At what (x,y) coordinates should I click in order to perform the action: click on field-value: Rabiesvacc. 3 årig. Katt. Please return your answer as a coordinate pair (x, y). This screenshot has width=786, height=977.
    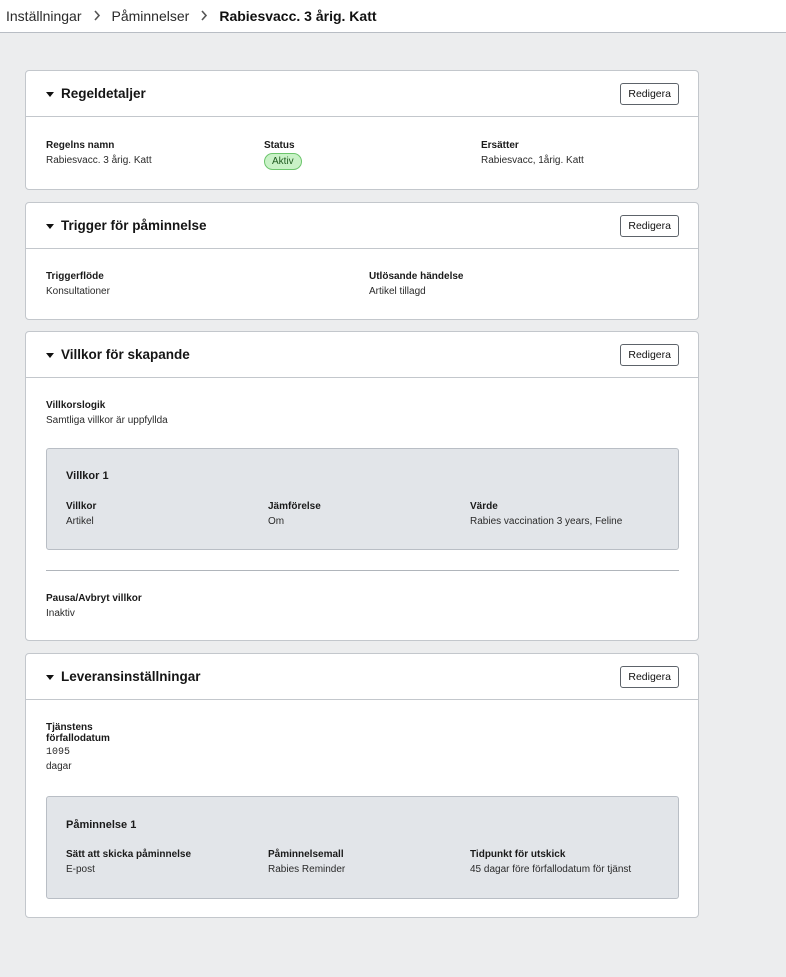
    Looking at the image, I should click on (99, 160).